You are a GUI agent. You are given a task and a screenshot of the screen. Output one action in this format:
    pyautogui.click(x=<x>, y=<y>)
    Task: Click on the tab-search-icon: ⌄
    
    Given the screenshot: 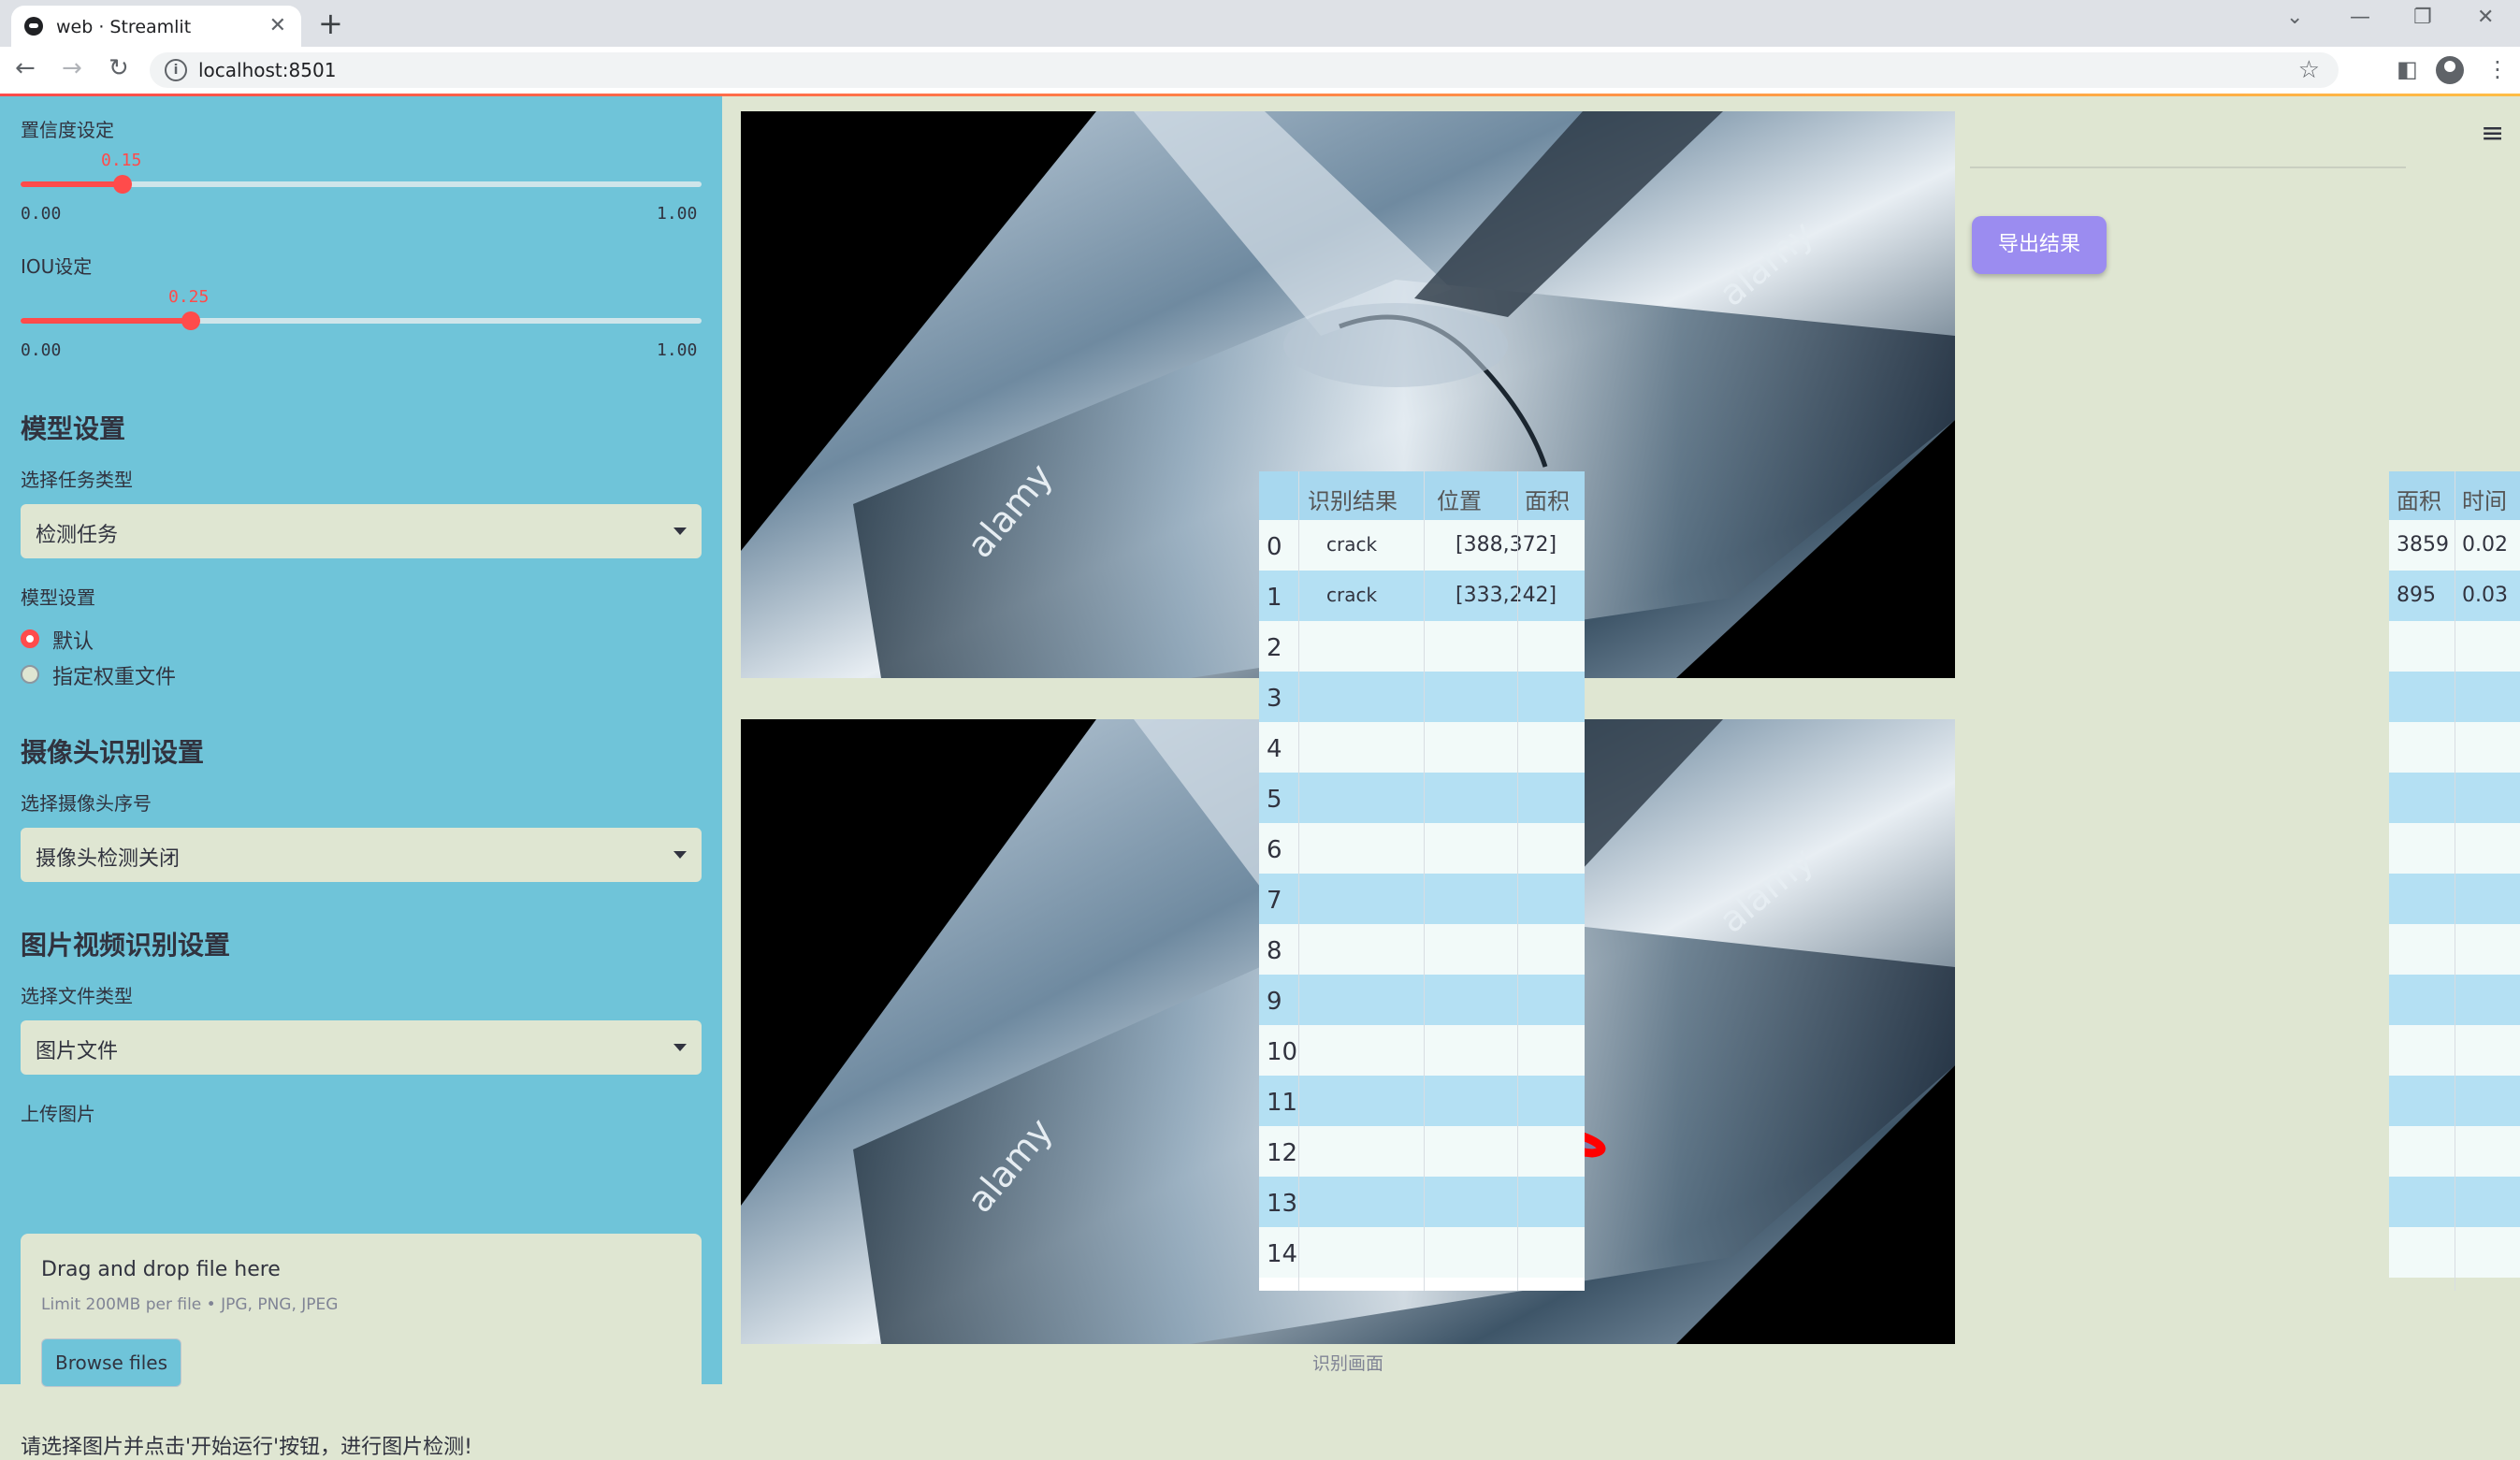 What is the action you would take?
    pyautogui.click(x=2294, y=18)
    